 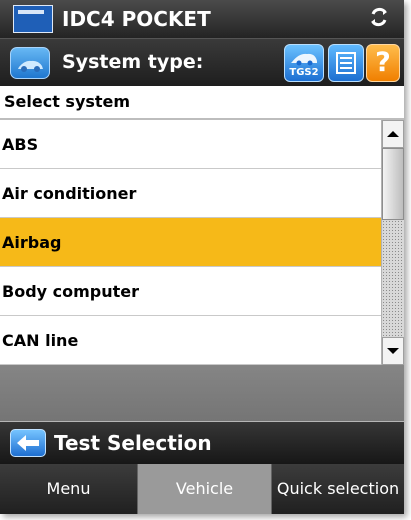 I want to click on list-scrollbar, so click(x=392, y=242).